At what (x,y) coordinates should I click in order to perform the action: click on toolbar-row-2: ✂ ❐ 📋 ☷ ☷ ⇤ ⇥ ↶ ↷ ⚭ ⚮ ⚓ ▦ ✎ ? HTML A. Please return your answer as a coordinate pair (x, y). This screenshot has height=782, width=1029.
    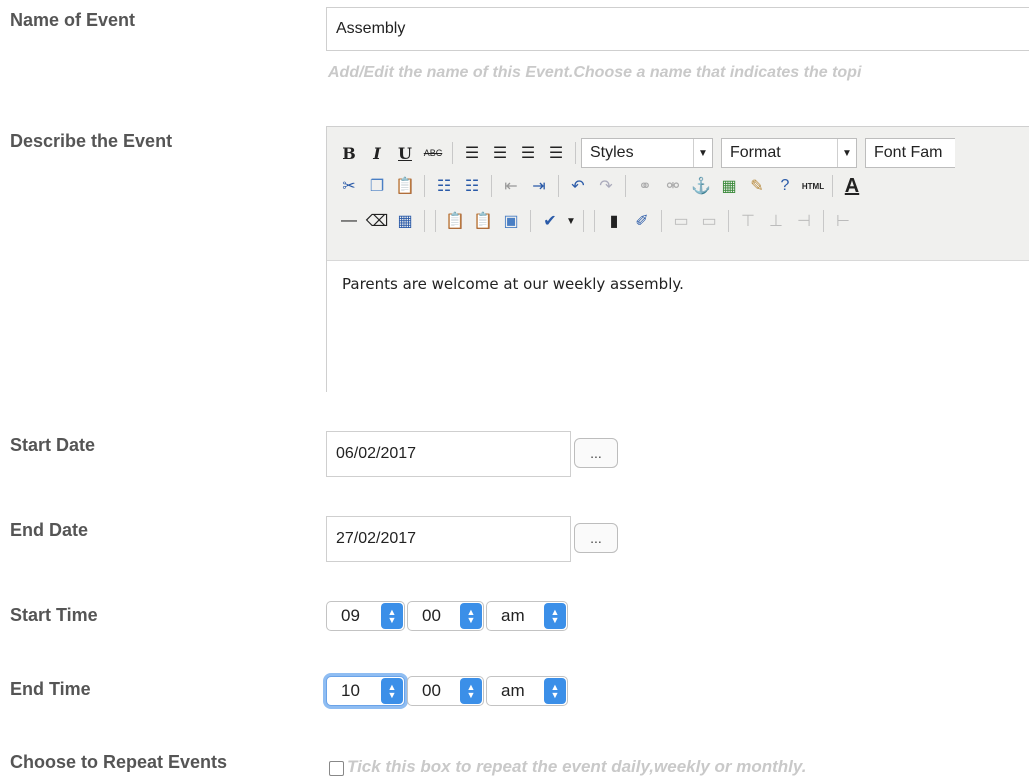
    Looking at the image, I should click on (600, 186).